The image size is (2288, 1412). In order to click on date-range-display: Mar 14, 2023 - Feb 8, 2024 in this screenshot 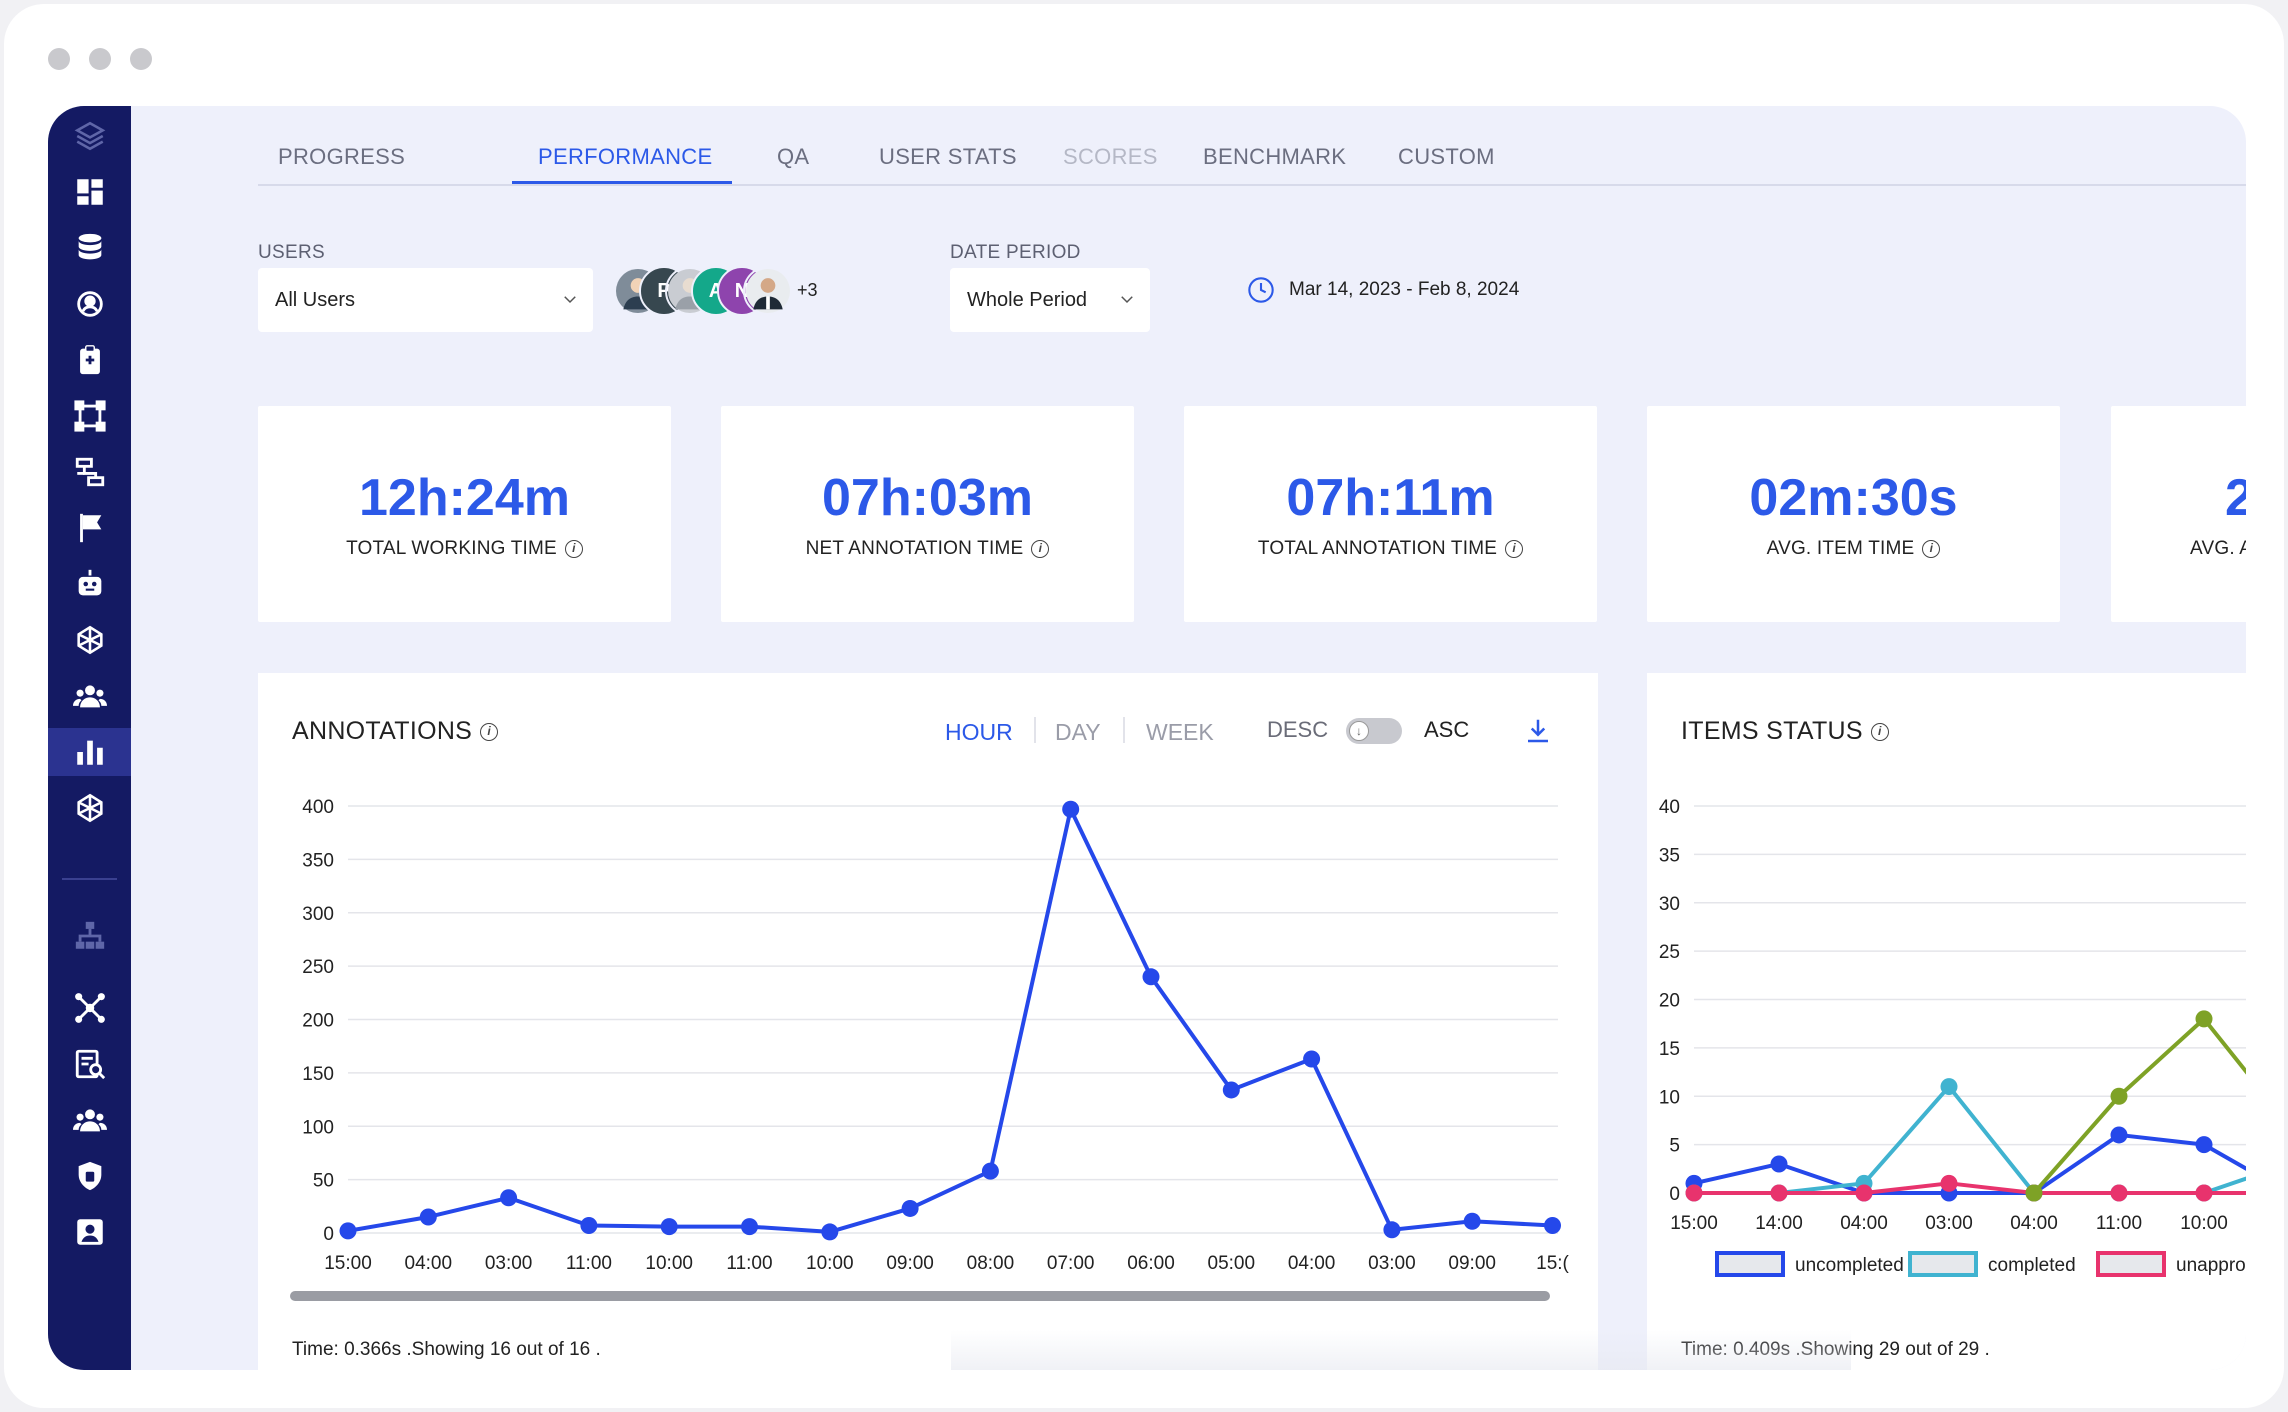, I will do `click(1383, 290)`.